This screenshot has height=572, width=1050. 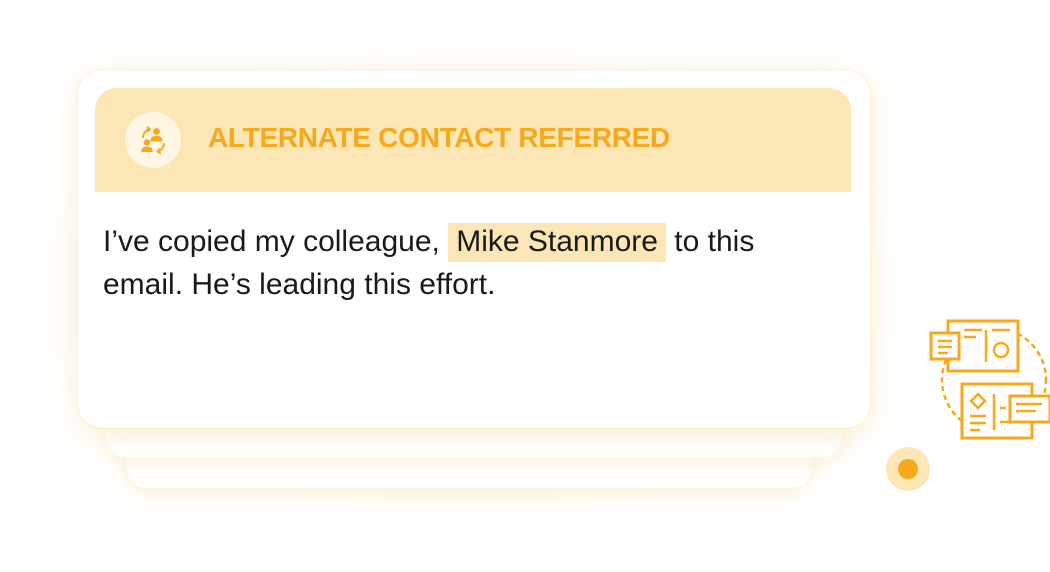 I want to click on highlighted-contact-name: Mike Stanmore, so click(x=557, y=242).